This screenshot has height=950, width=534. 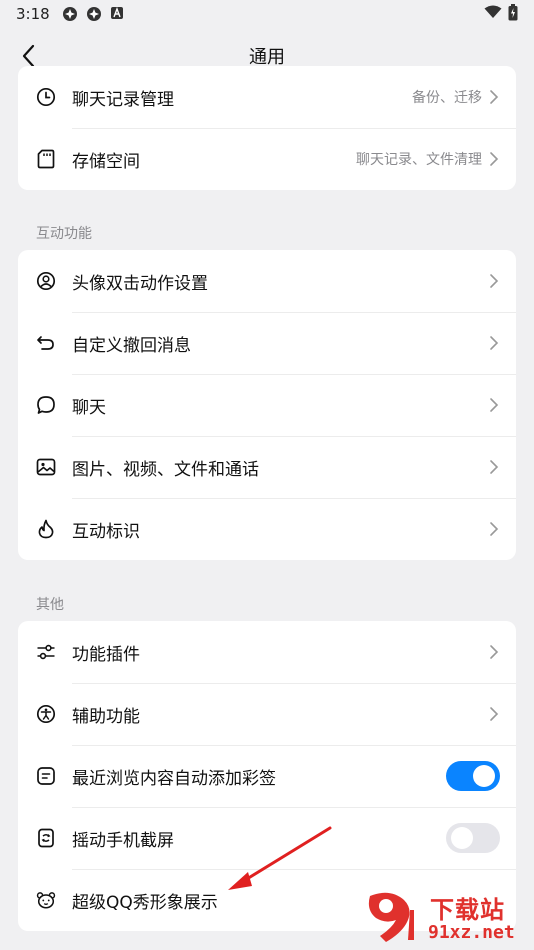 I want to click on section-title-other: 其他, so click(x=50, y=605).